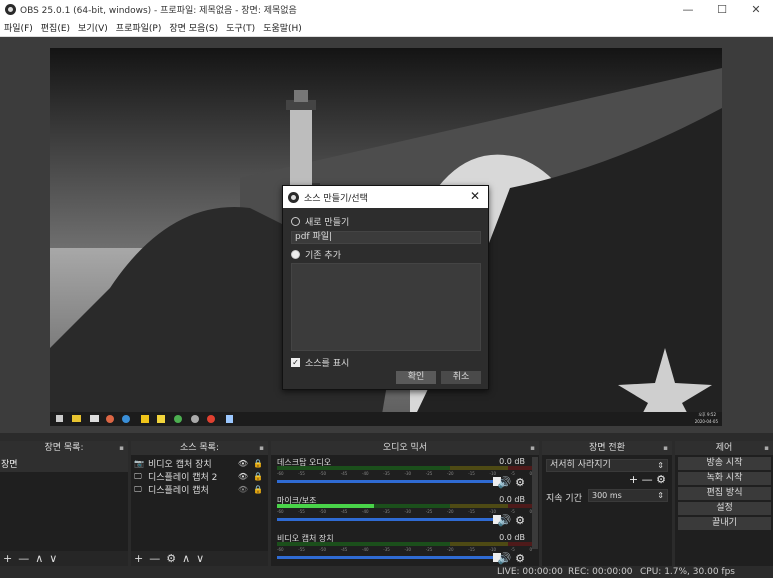 The image size is (773, 578). Describe the element at coordinates (327, 364) in the screenshot. I see `show-source-label: 소스를 표시` at that location.